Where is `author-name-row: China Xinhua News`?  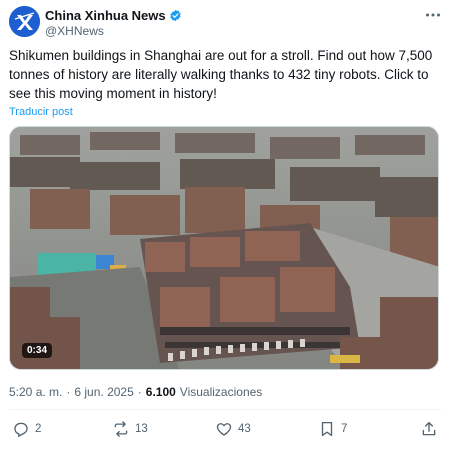
author-name-row: China Xinhua News is located at coordinates (113, 15).